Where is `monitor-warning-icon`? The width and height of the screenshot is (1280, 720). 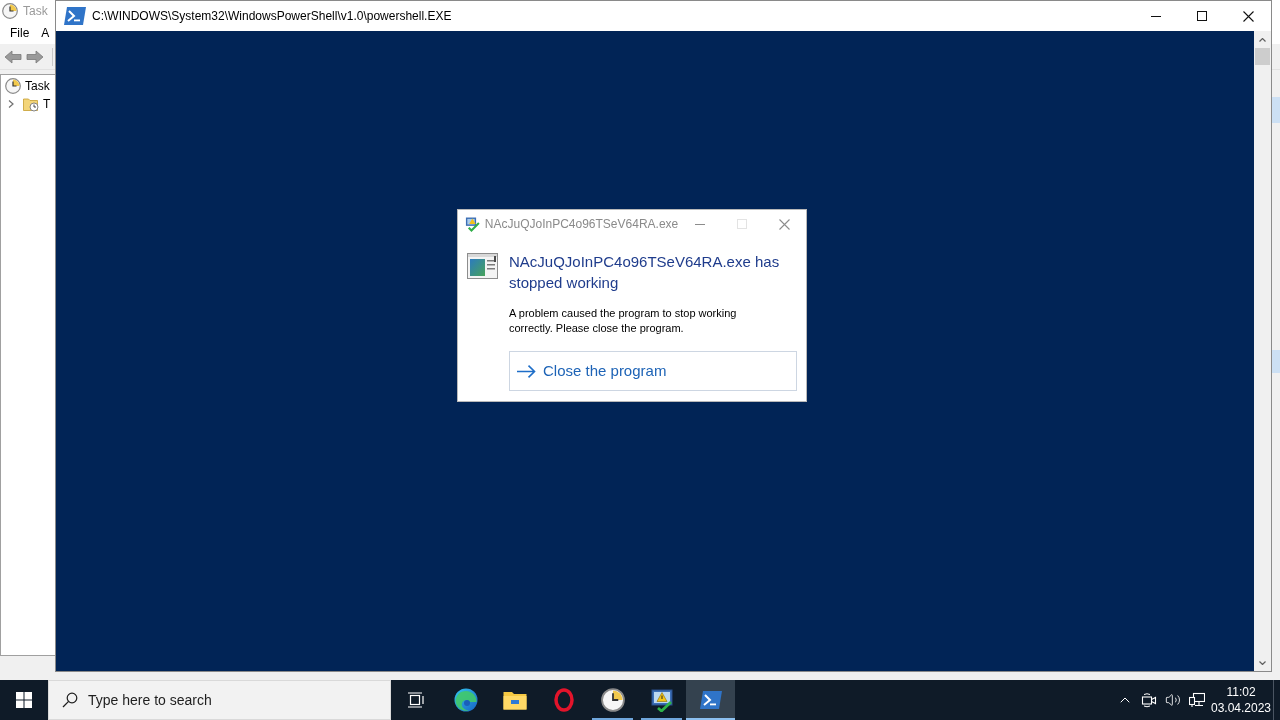
monitor-warning-icon is located at coordinates (661, 700).